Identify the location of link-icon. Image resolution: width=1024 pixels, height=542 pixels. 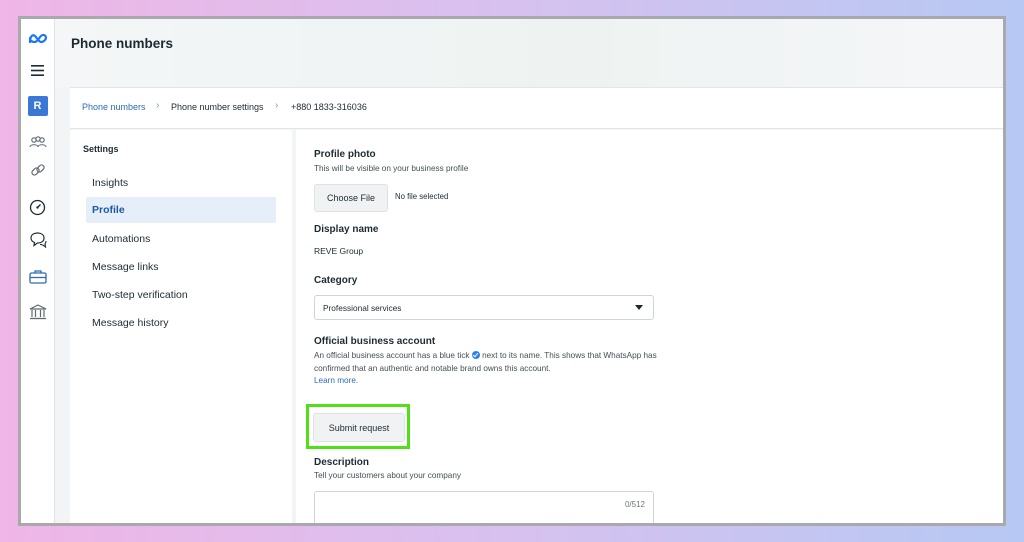
(37, 170).